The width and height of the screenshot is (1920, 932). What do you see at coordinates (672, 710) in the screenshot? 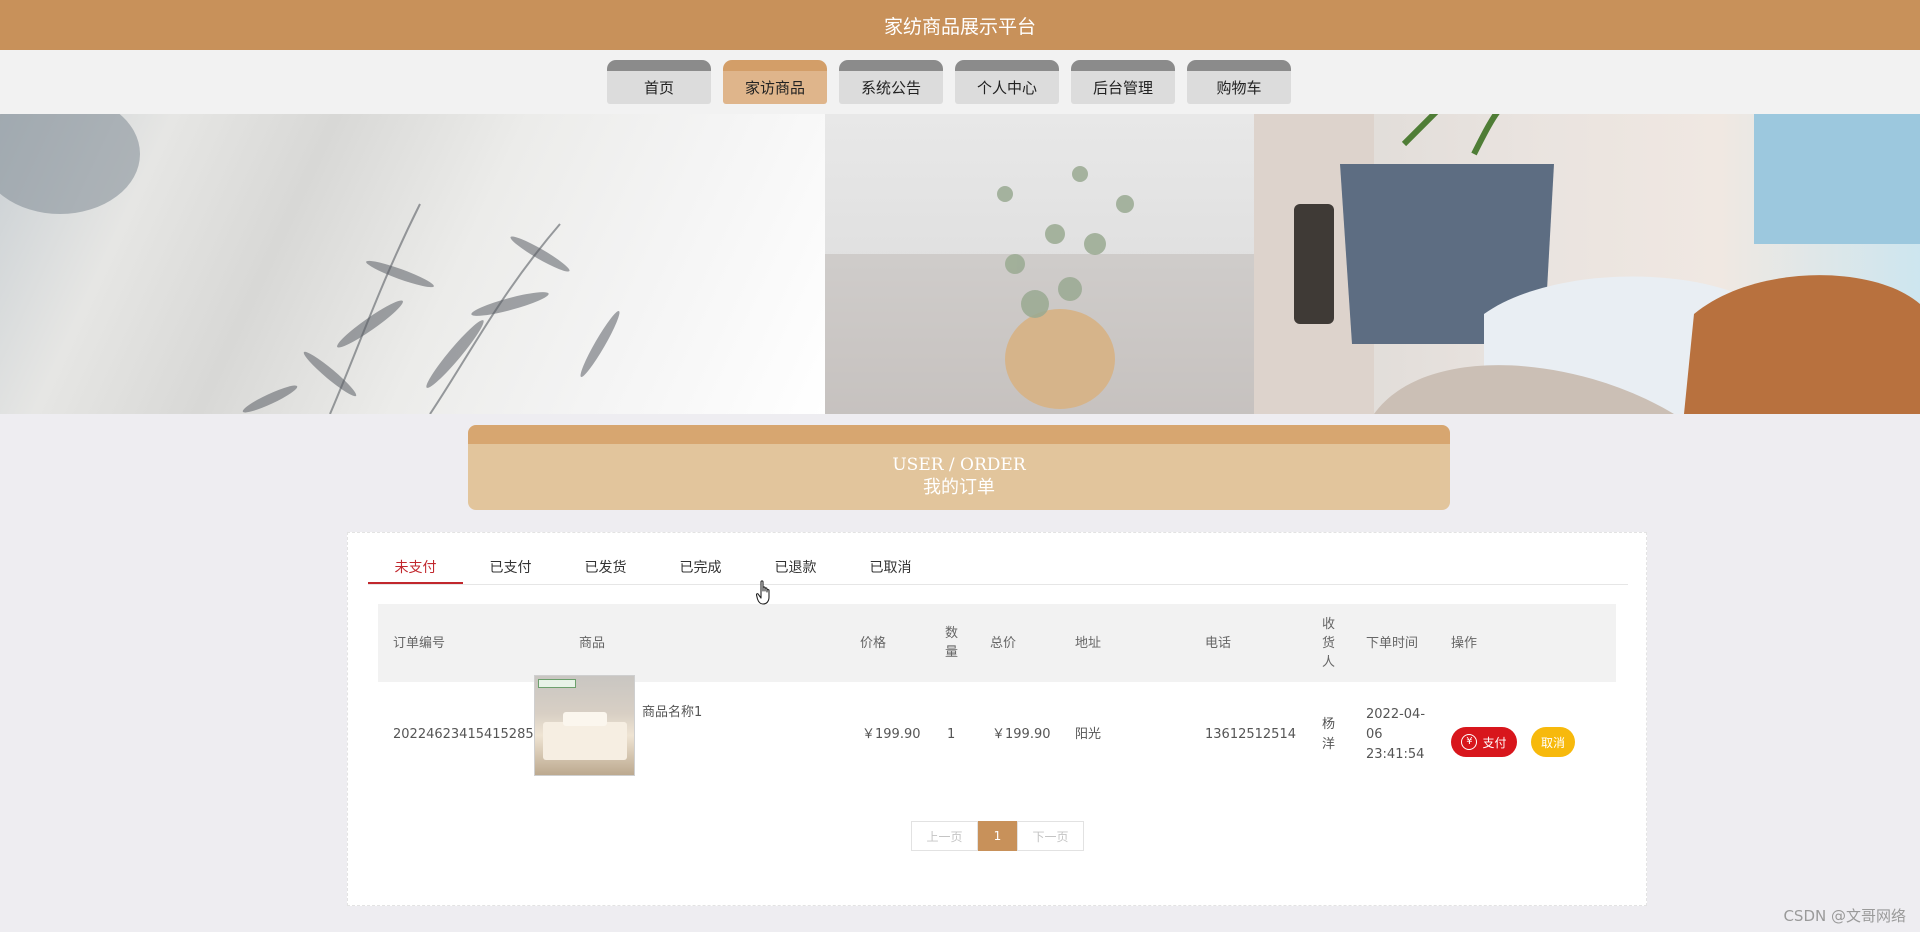
I see `product-name: 商品名称1` at bounding box center [672, 710].